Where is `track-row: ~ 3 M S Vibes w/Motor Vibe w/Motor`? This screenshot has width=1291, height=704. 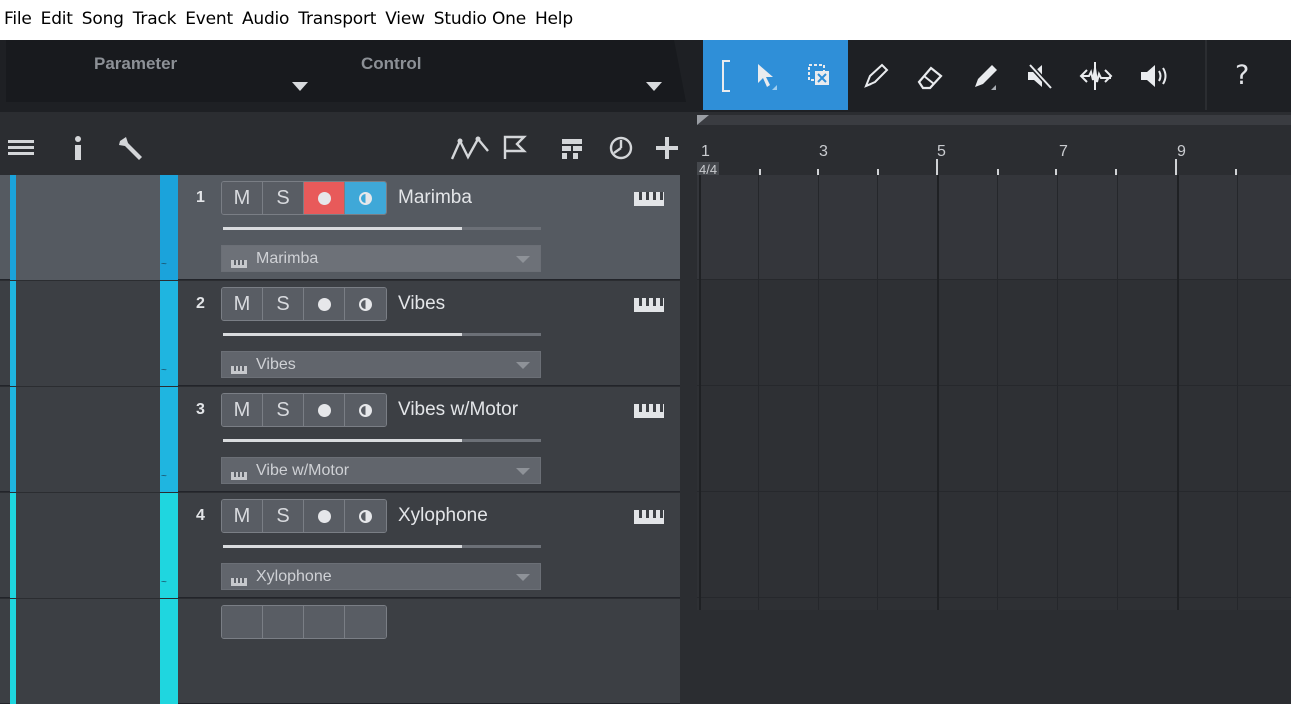 track-row: ~ 3 M S Vibes w/Motor Vibe w/Motor is located at coordinates (348, 439).